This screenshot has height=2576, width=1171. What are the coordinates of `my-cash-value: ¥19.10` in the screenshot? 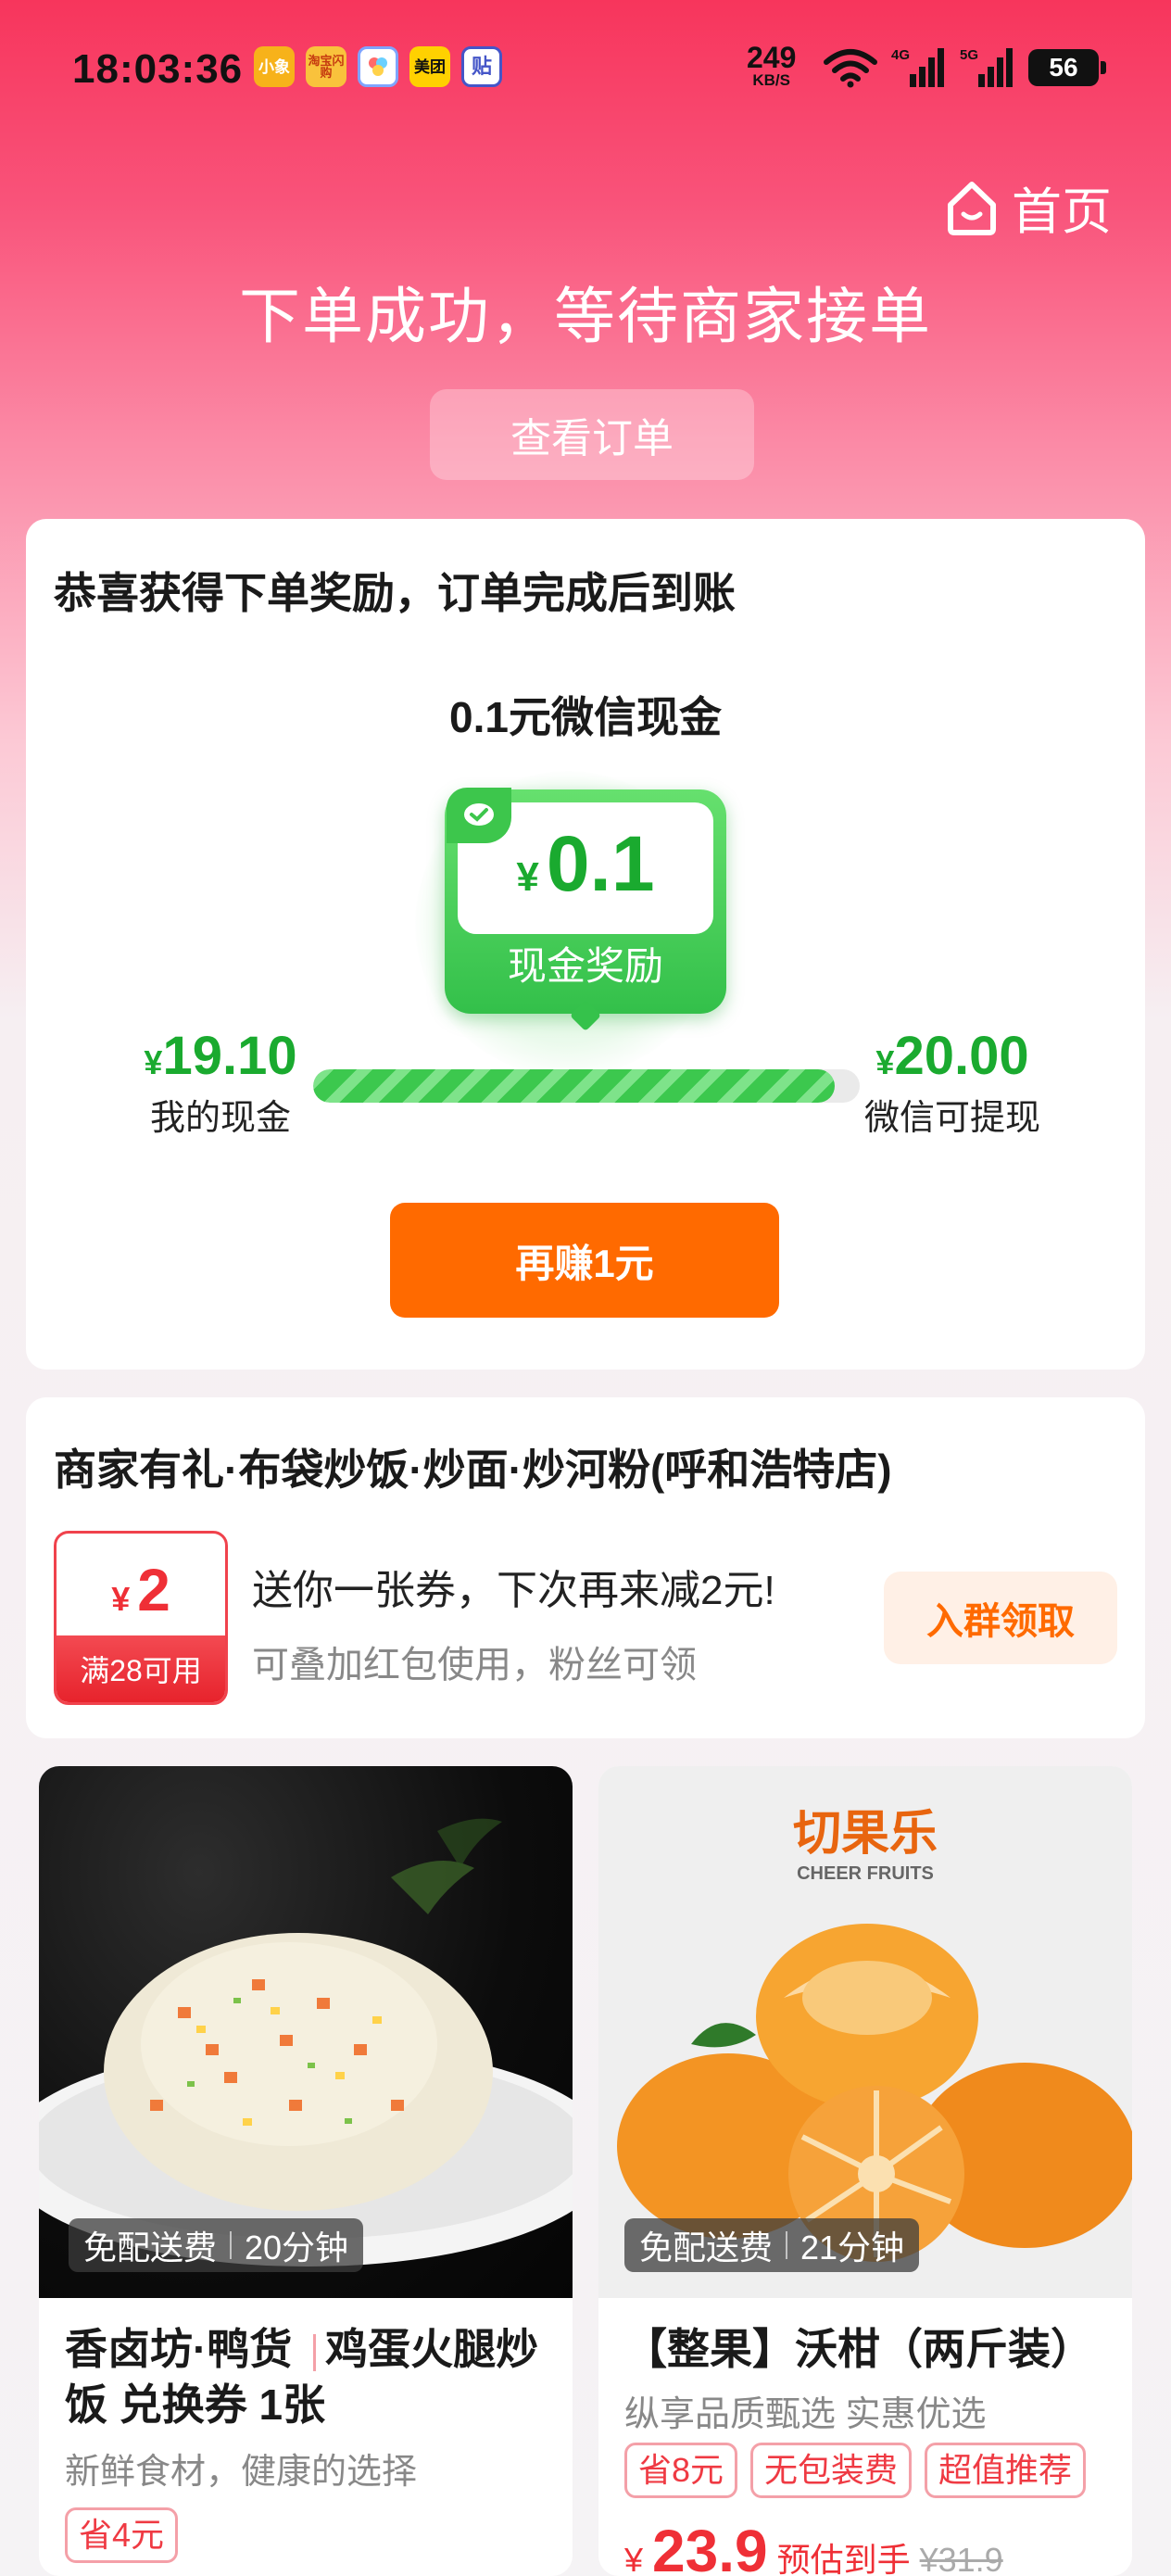 It's located at (221, 1056).